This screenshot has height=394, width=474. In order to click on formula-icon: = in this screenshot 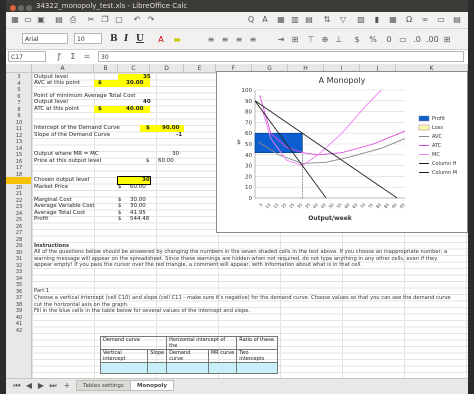, I will do `click(87, 57)`.